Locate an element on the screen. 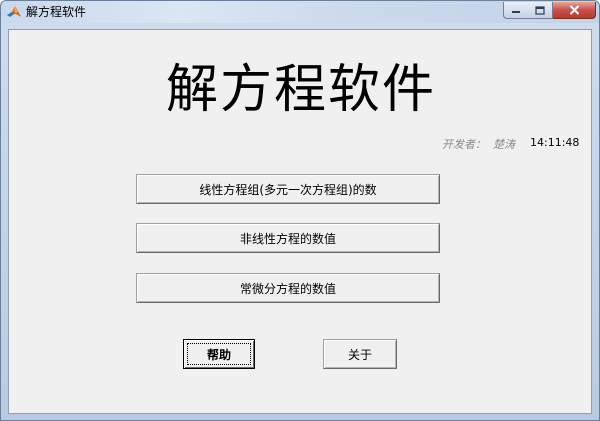 Image resolution: width=600 pixels, height=421 pixels. maximize-button is located at coordinates (540, 10).